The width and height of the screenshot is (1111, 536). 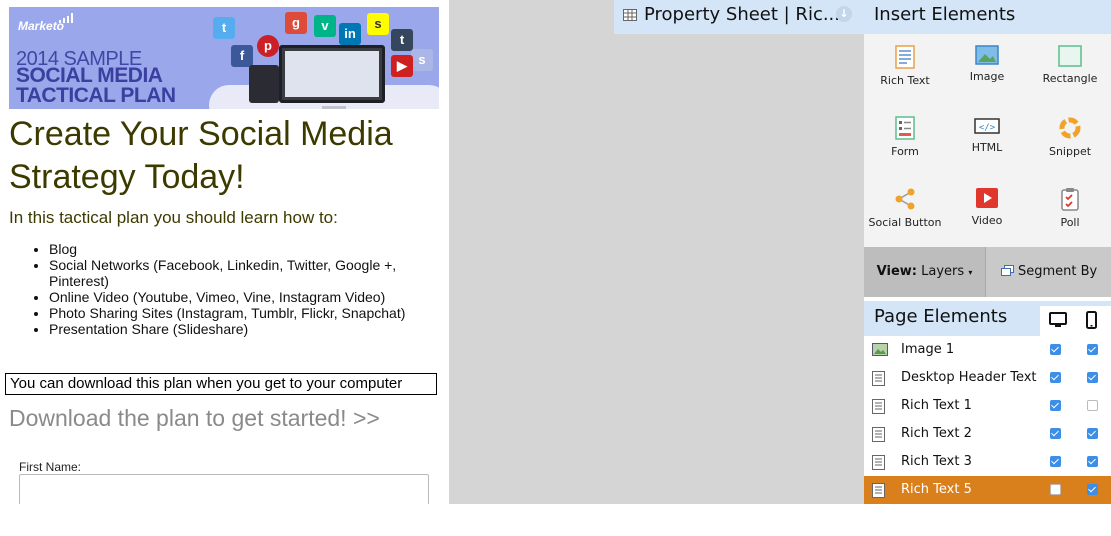 What do you see at coordinates (896, 271) in the screenshot?
I see `view-label: View:` at bounding box center [896, 271].